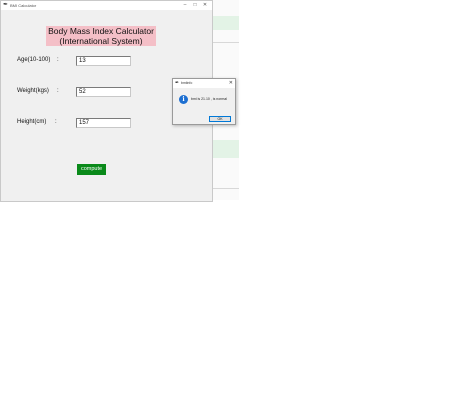  What do you see at coordinates (23, 5) in the screenshot?
I see `window-title: BMI Calculator` at bounding box center [23, 5].